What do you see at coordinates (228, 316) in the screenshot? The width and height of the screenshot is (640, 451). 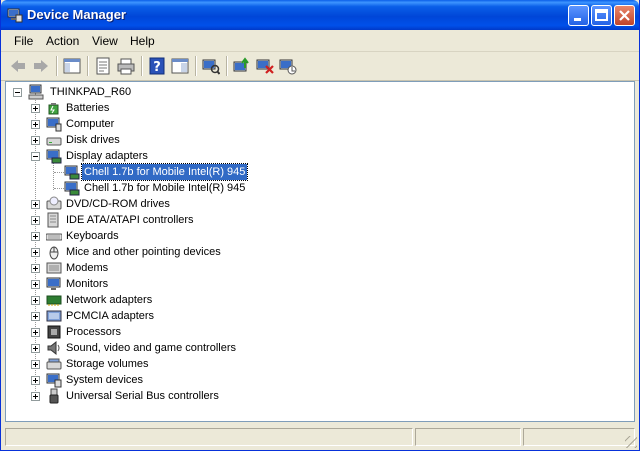 I see `tree-item-pcmcia-adapters: PCMCIA adapters` at bounding box center [228, 316].